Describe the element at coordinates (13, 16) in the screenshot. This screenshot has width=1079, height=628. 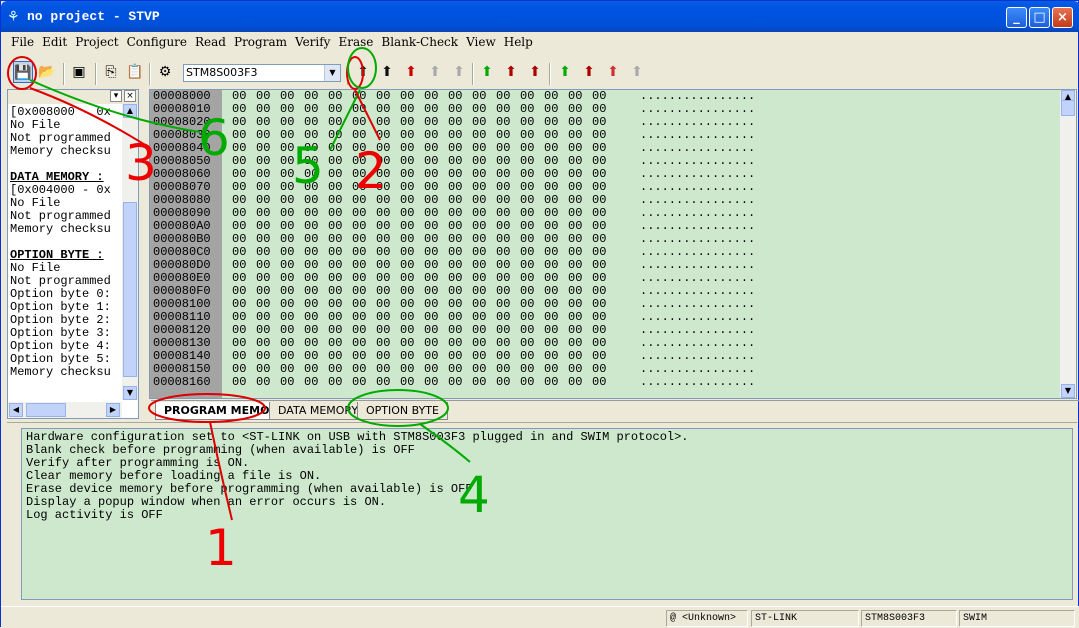
I see `app-icon: ⚘` at that location.